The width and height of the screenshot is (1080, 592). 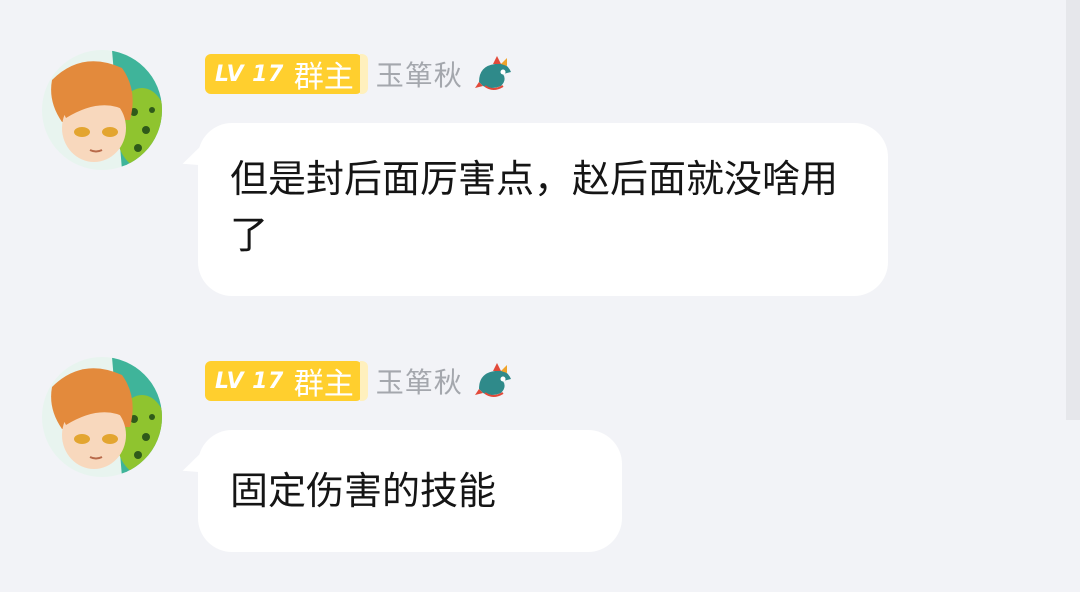 I want to click on message-bubble: 固定伤害的技能, so click(x=410, y=491).